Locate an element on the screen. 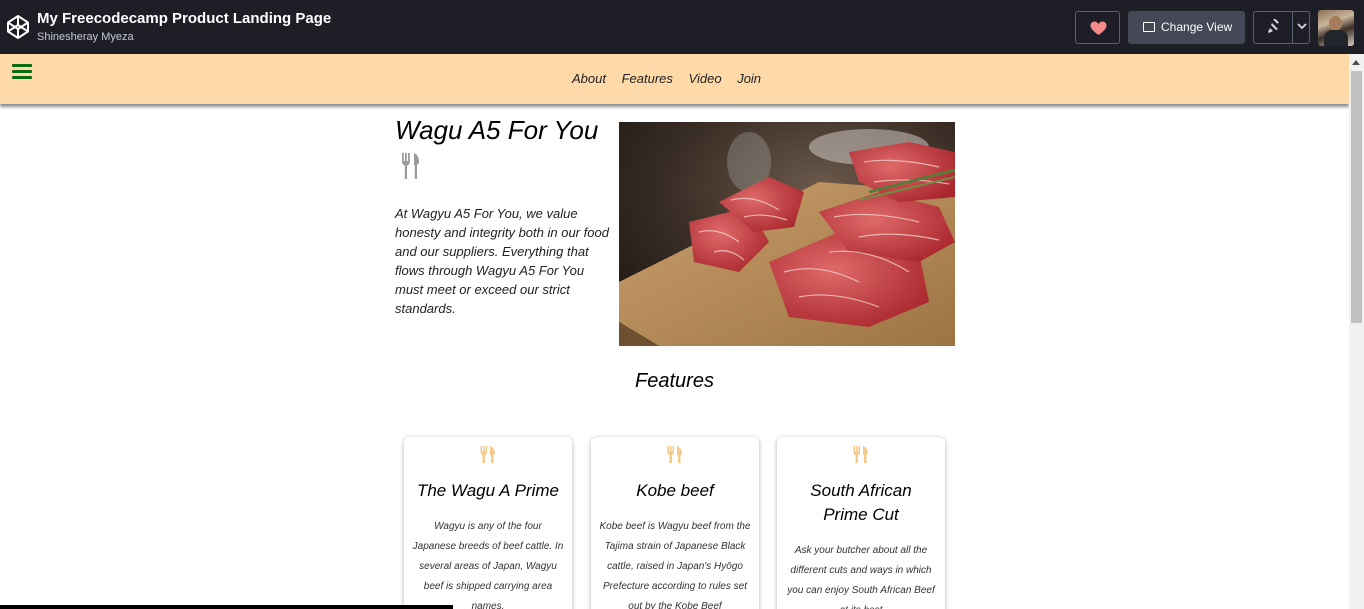  feature-card-title: South African Prime Cut is located at coordinates (861, 502).